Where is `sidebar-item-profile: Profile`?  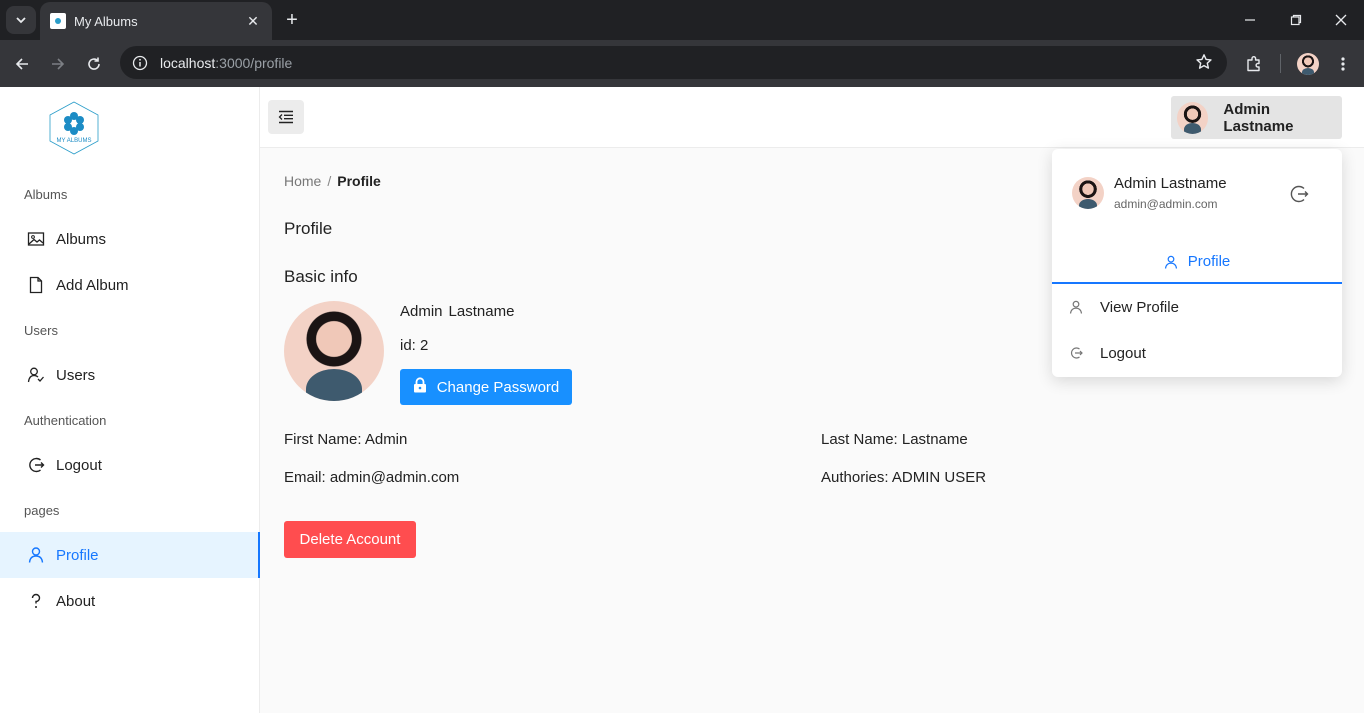
sidebar-item-profile: Profile is located at coordinates (130, 555).